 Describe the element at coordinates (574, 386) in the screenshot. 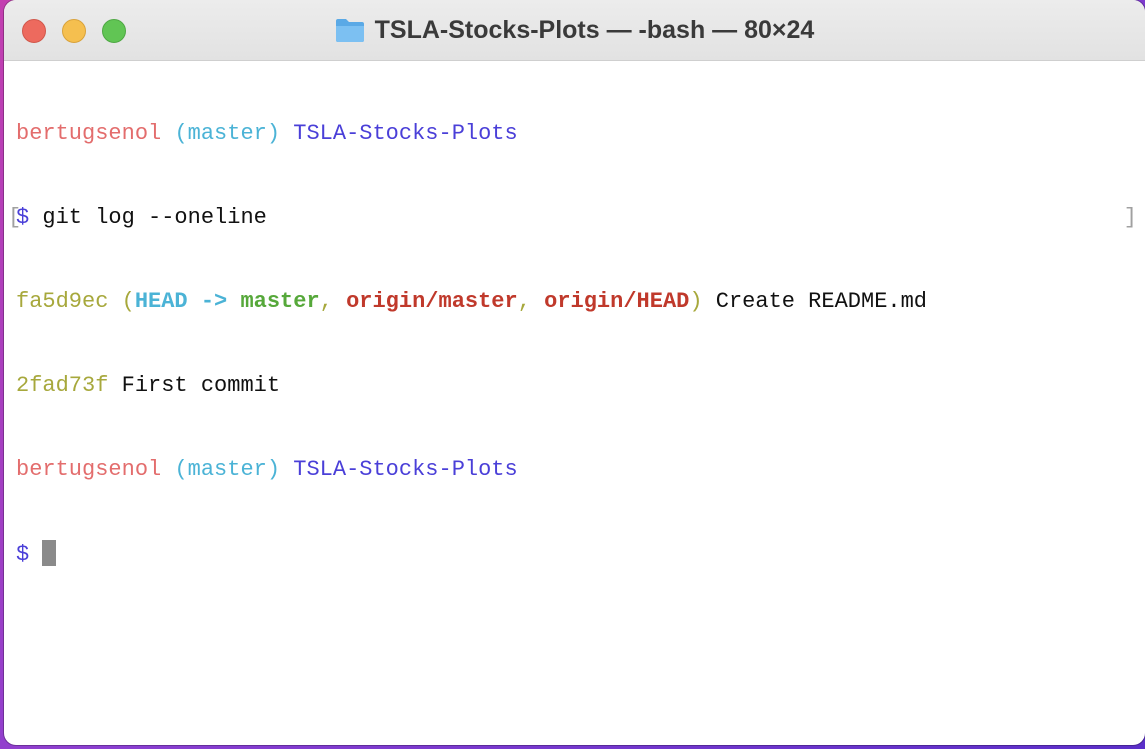

I see `log-entry: 2fad73f First commit` at that location.